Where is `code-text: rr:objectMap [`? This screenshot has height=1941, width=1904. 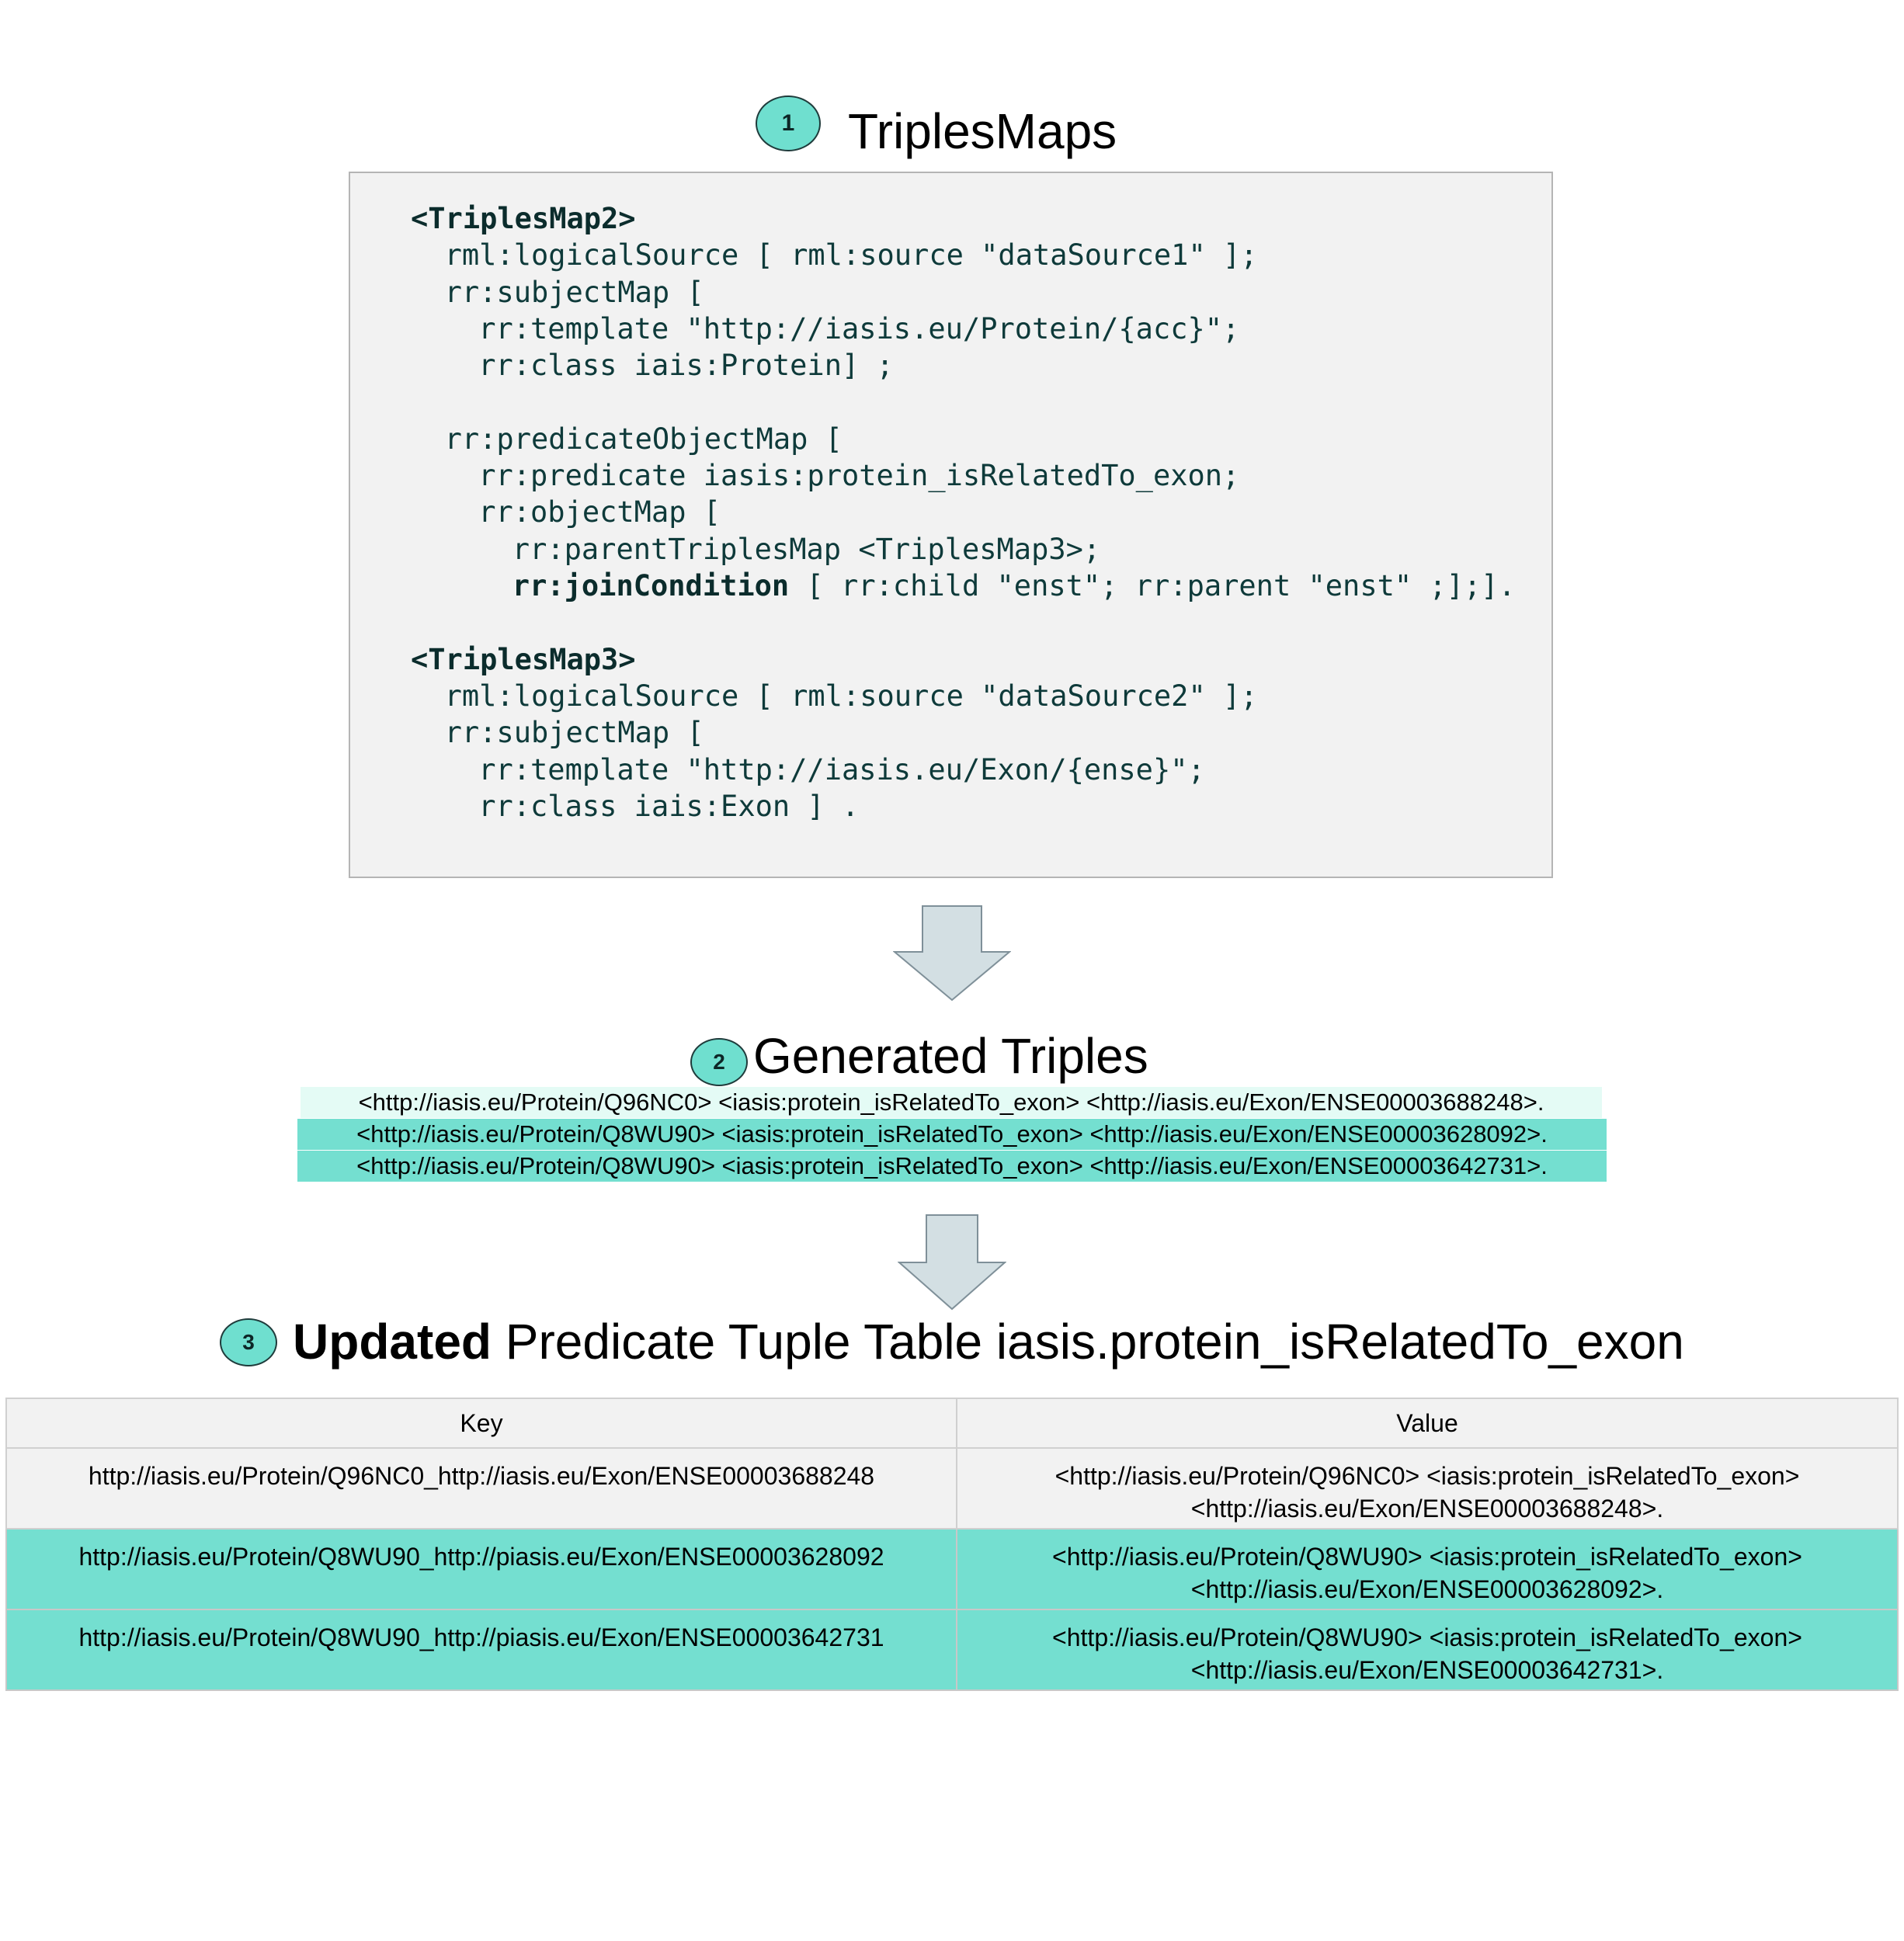 code-text: rr:objectMap [ is located at coordinates (600, 512).